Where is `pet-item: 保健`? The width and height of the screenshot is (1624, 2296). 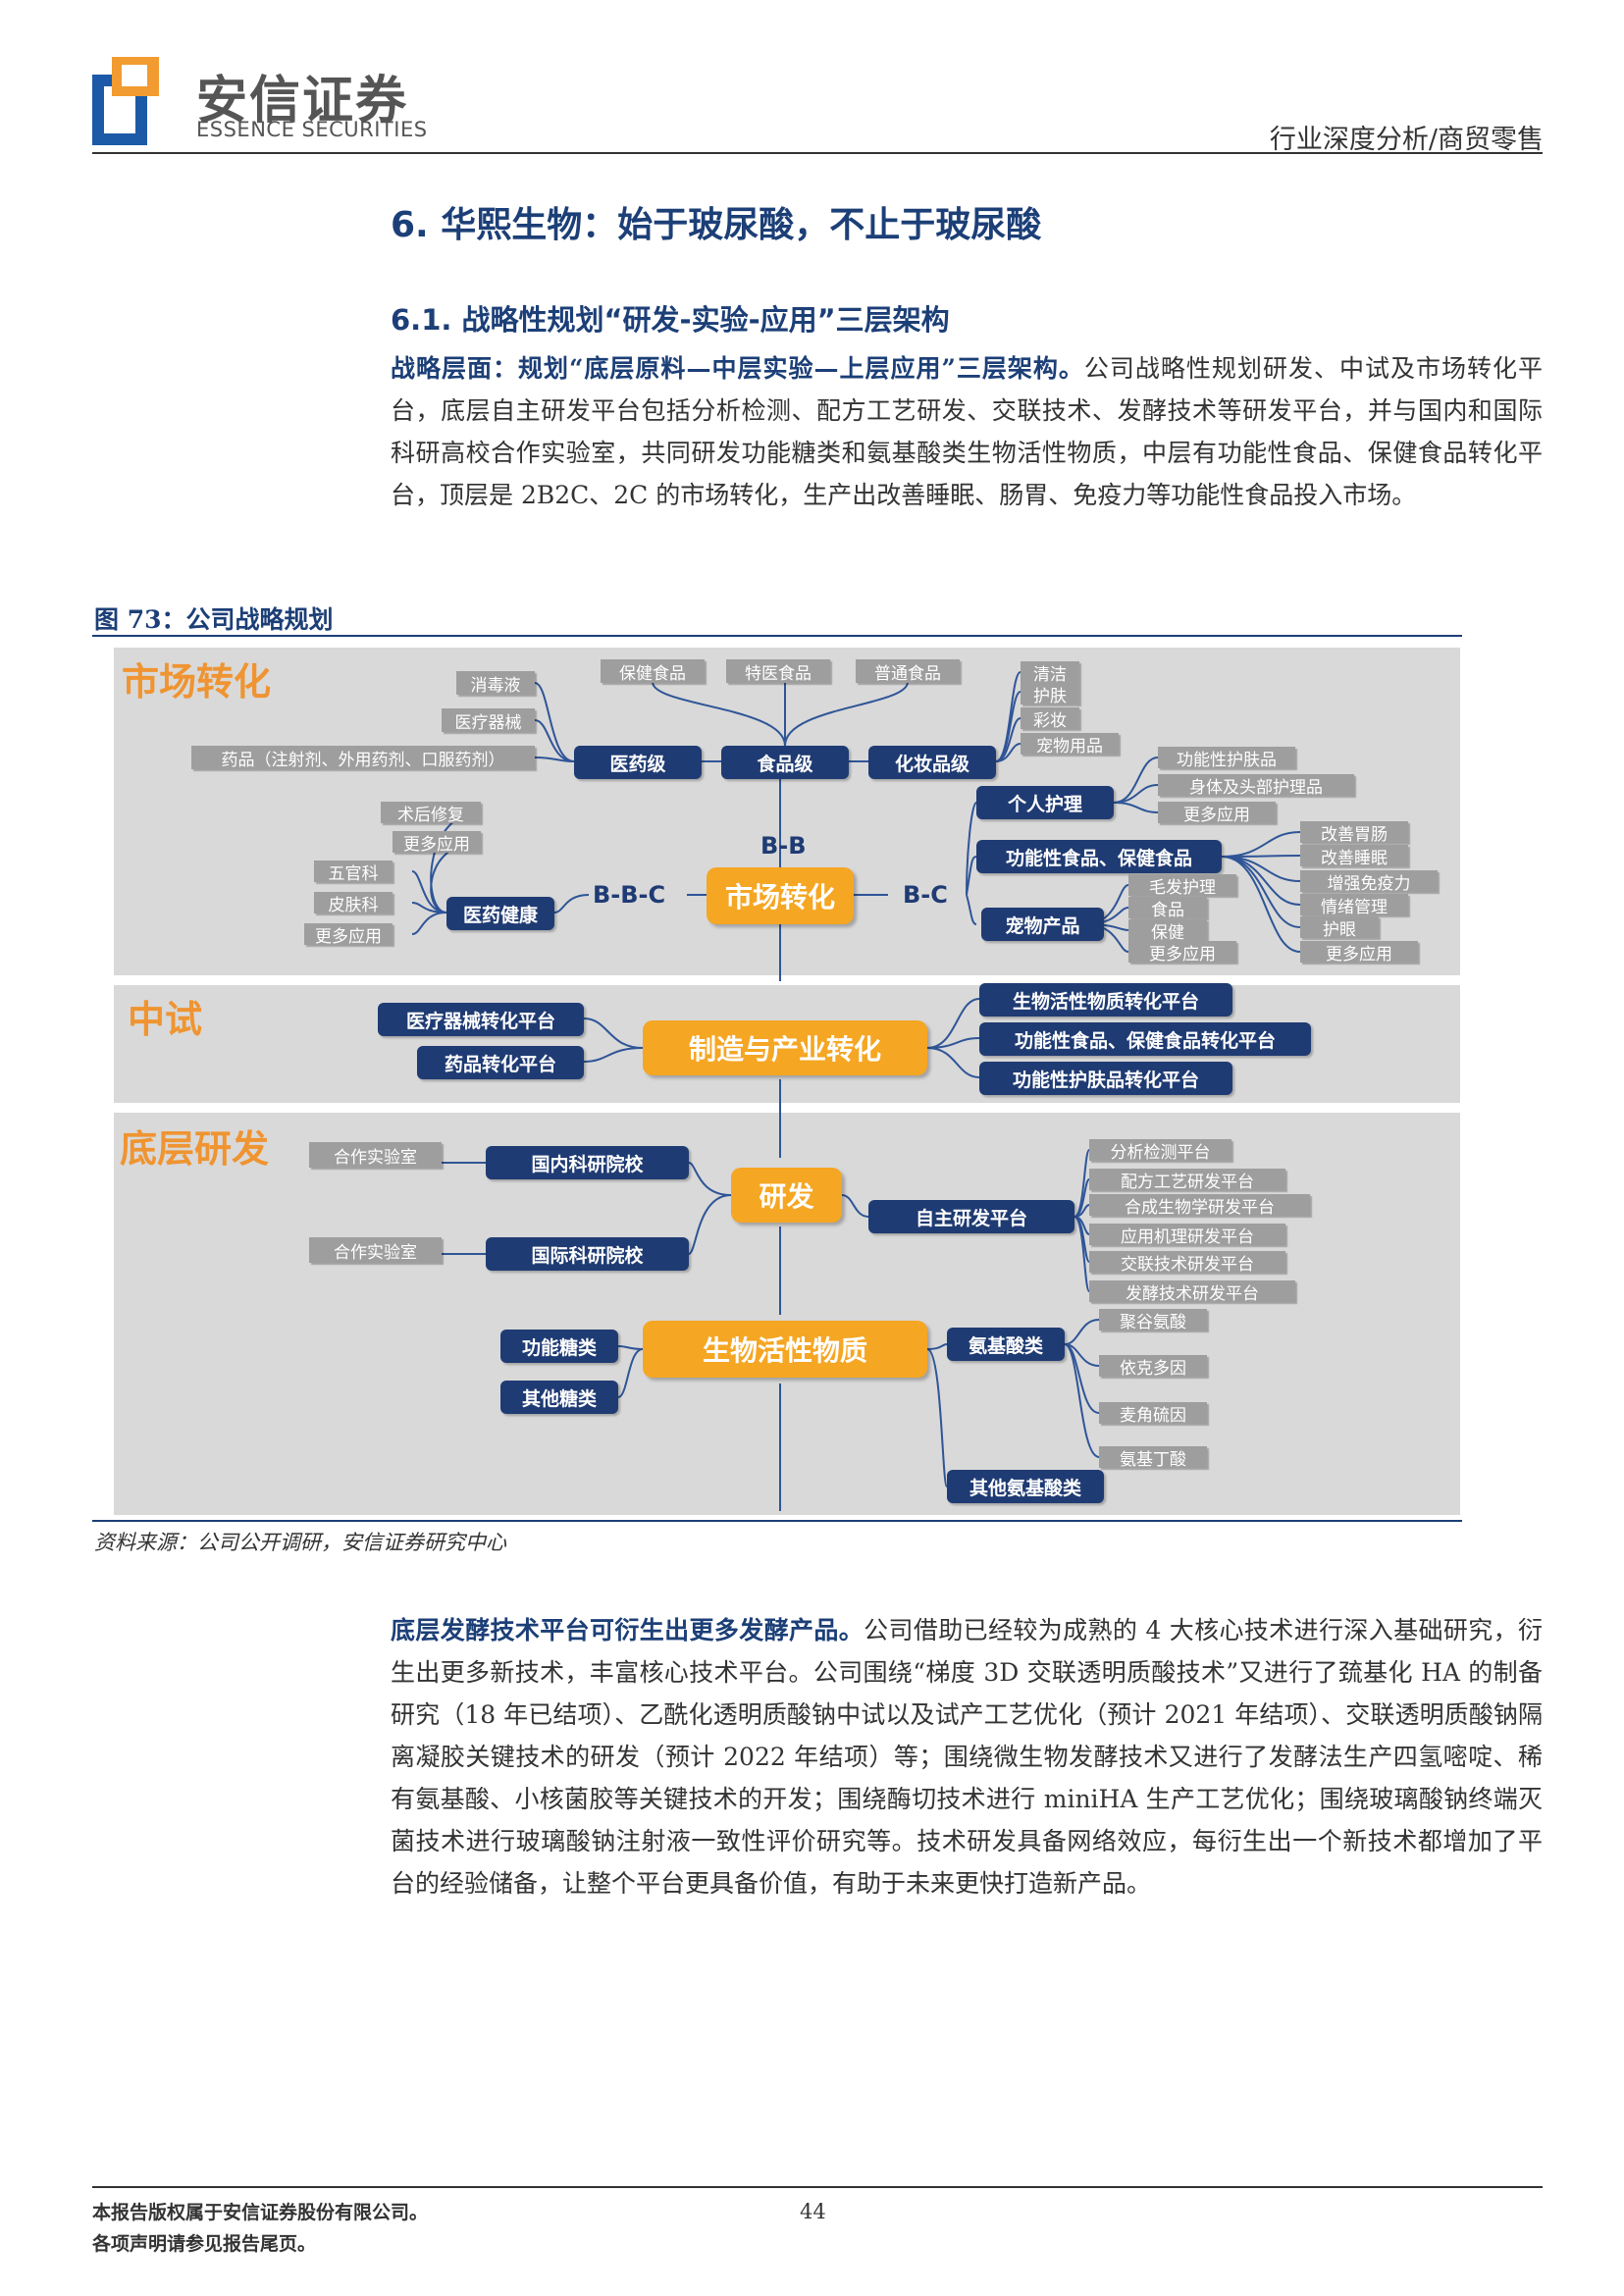 pet-item: 保健 is located at coordinates (1167, 931).